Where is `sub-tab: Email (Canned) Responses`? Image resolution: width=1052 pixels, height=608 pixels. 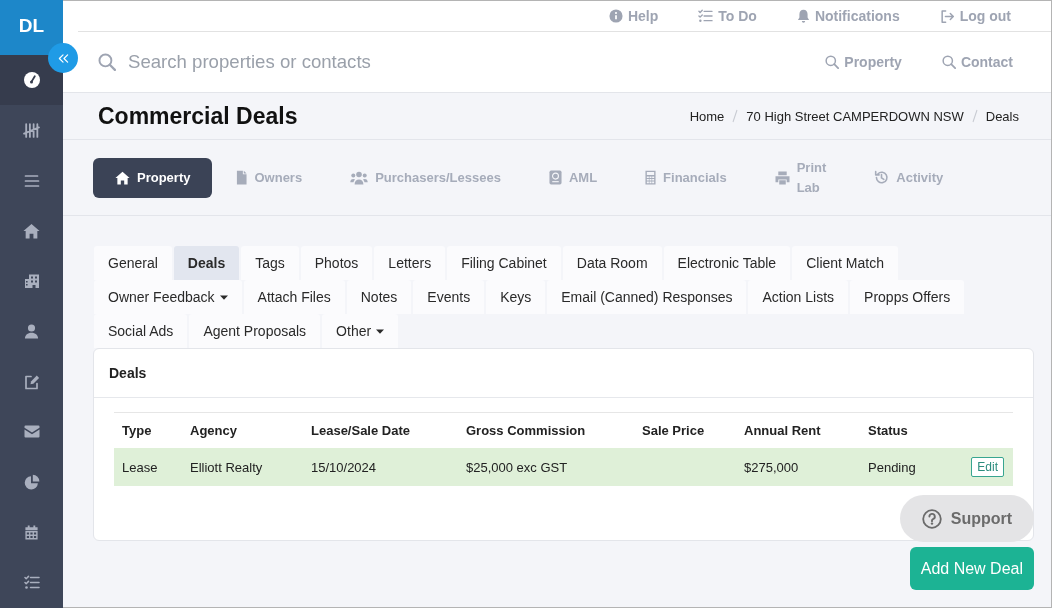 sub-tab: Email (Canned) Responses is located at coordinates (647, 297).